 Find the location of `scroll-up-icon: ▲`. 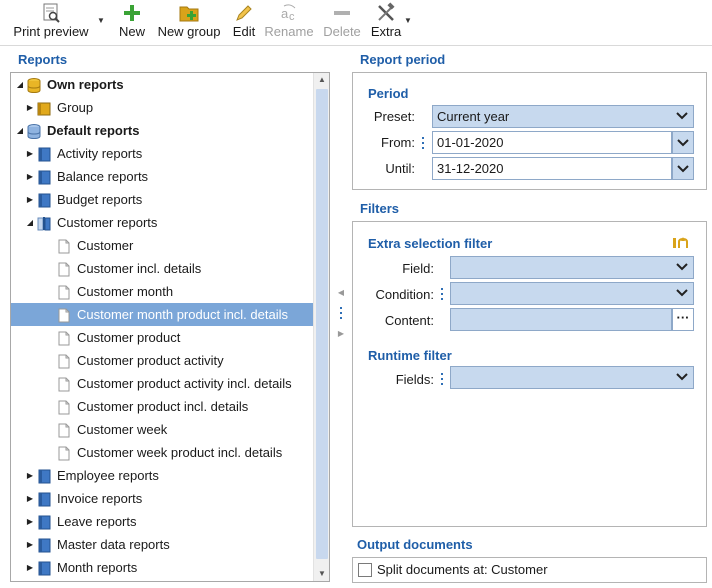

scroll-up-icon: ▲ is located at coordinates (321, 80).